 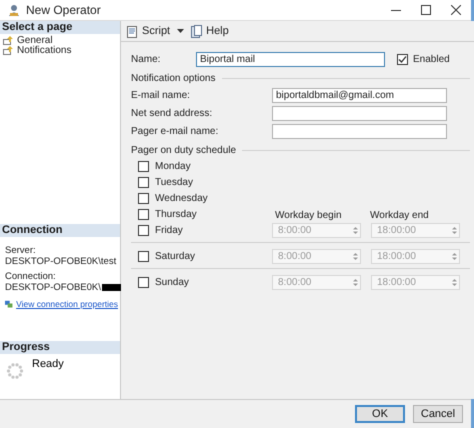 I want to click on ok-button: OK, so click(x=380, y=414).